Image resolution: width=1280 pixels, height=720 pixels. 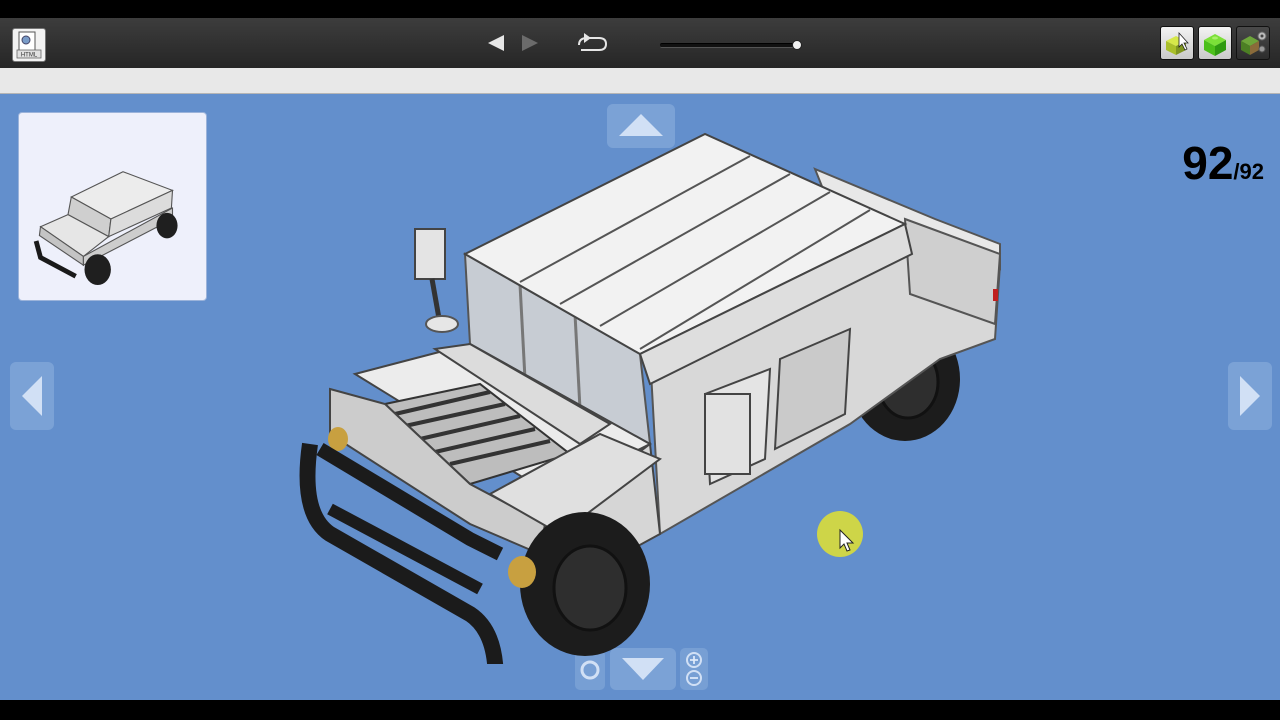 I want to click on html-export-icon: HTML, so click(x=29, y=45).